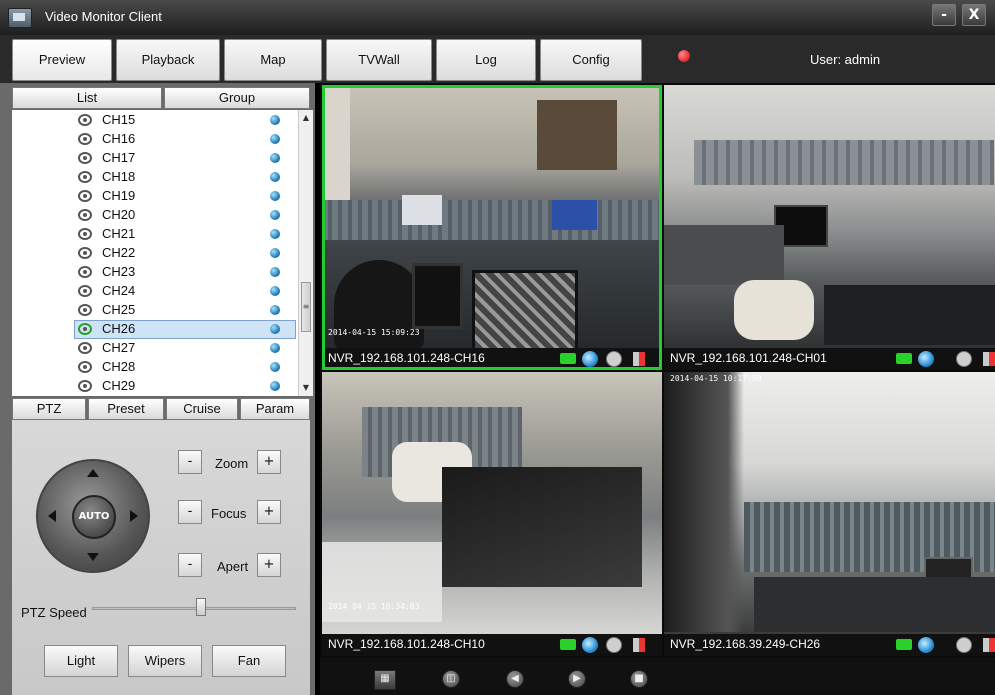  Describe the element at coordinates (119, 347) in the screenshot. I see `channel-name: CH27` at that location.